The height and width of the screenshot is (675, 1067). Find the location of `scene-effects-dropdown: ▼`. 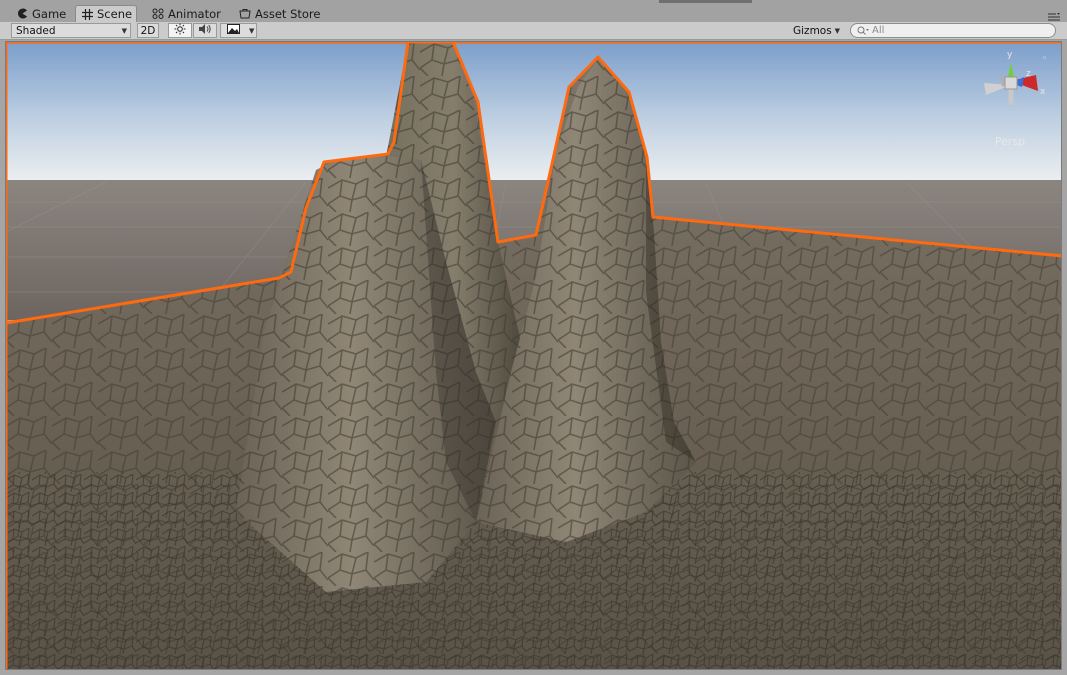

scene-effects-dropdown: ▼ is located at coordinates (238, 30).